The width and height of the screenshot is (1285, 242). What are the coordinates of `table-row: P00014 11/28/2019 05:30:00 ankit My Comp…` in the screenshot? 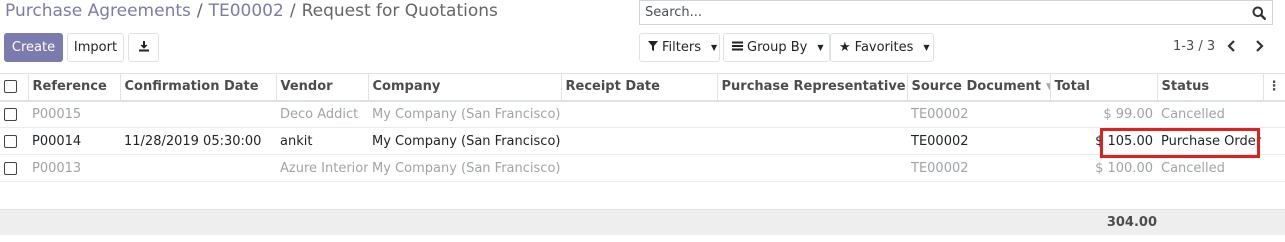 It's located at (642, 141).